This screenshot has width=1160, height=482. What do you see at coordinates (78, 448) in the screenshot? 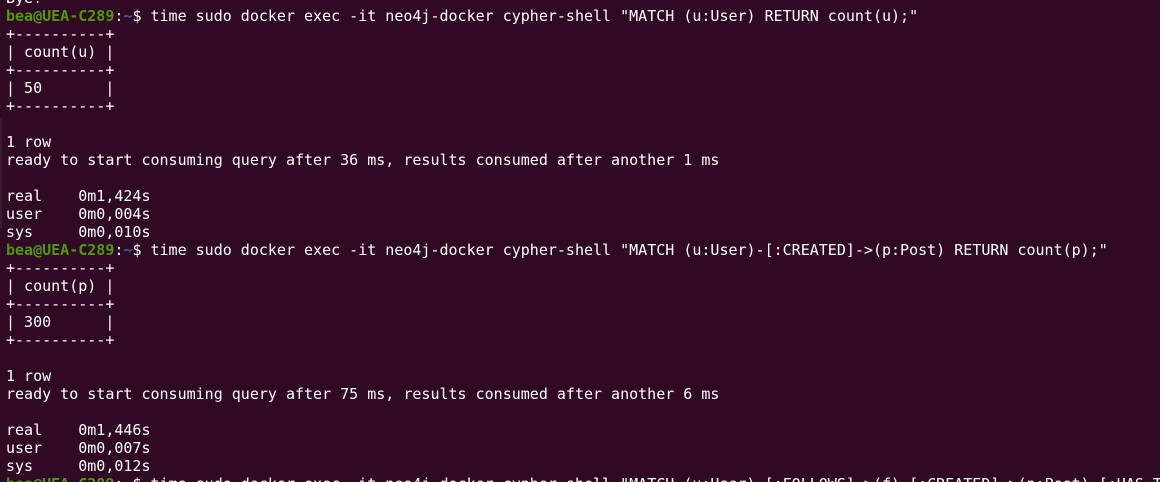
I see `output-line: user 0m0,007s` at bounding box center [78, 448].